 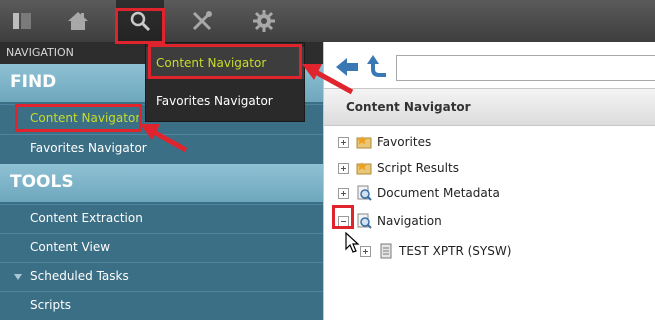 I want to click on panel-icon, so click(x=22, y=21).